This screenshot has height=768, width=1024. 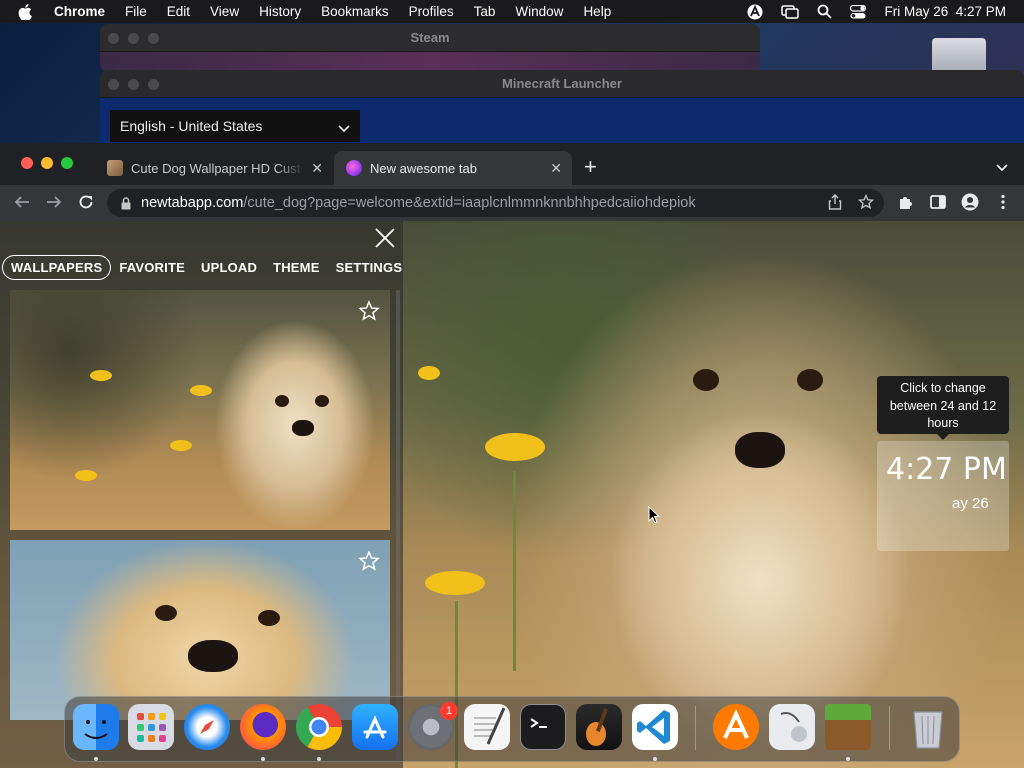 I want to click on safari-icon, so click(x=207, y=727).